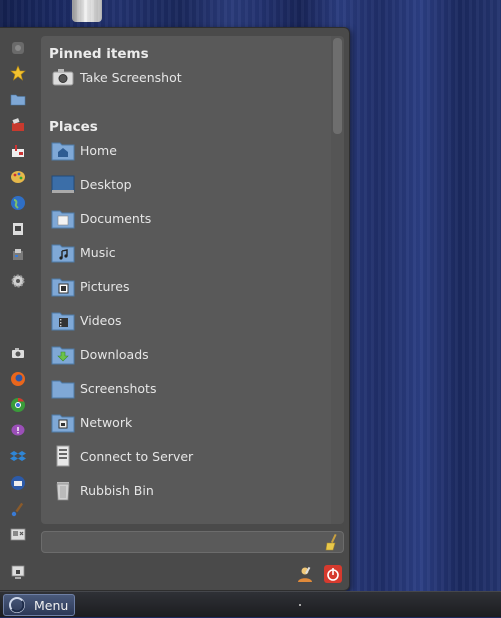  Describe the element at coordinates (106, 184) in the screenshot. I see `place-item-label: Desktop` at that location.